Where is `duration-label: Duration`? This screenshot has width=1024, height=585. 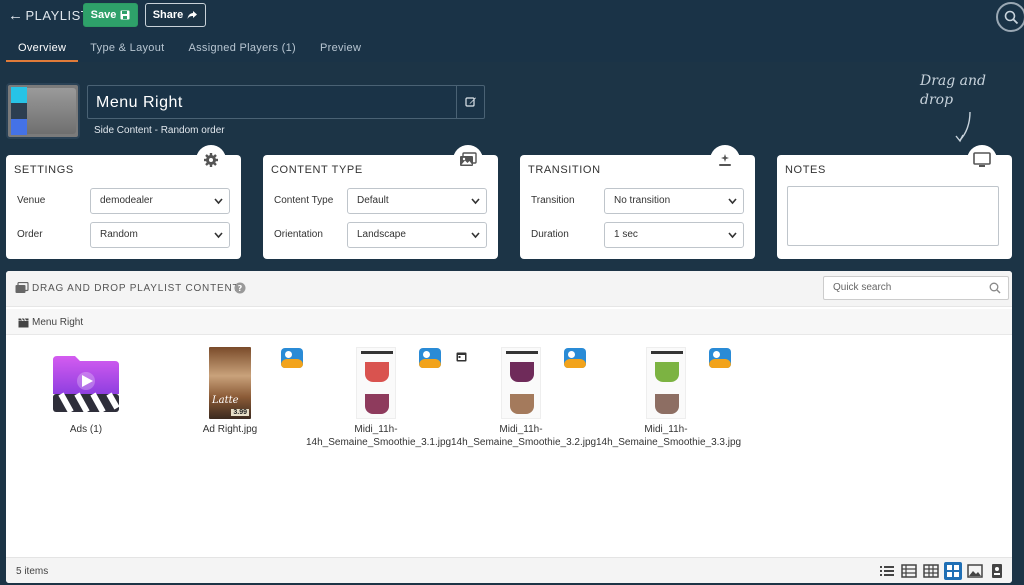 duration-label: Duration is located at coordinates (550, 234).